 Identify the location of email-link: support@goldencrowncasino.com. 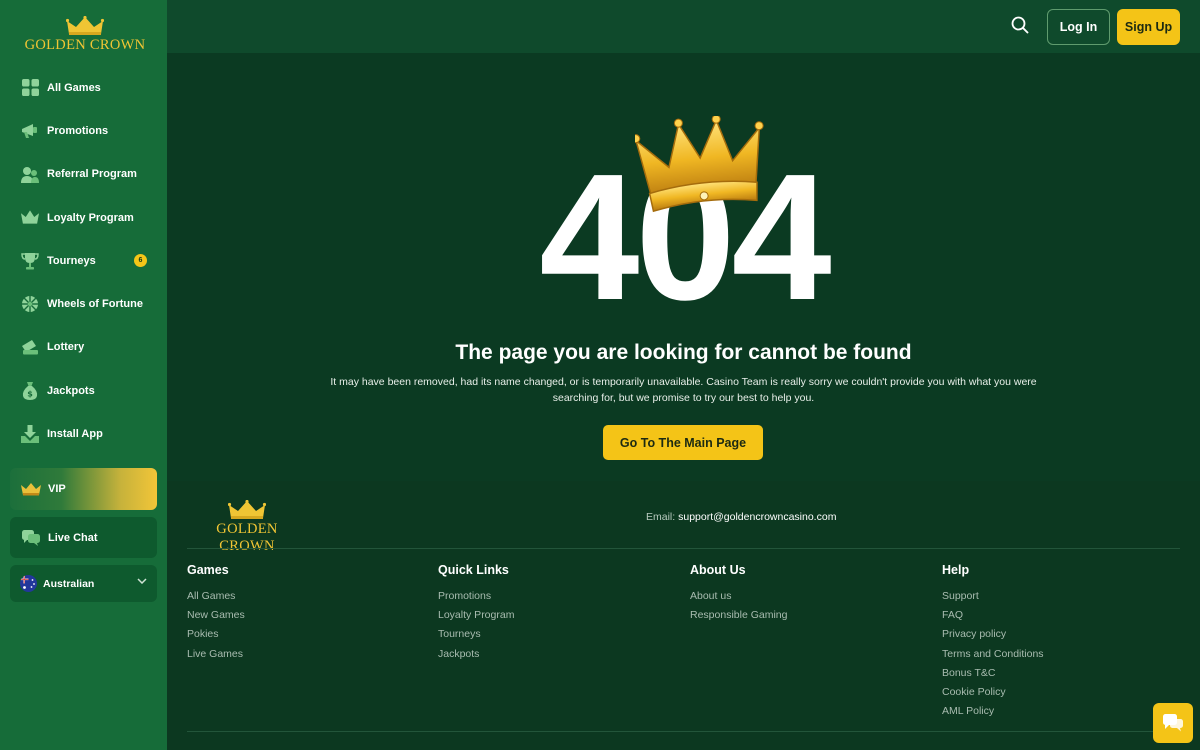
(757, 517).